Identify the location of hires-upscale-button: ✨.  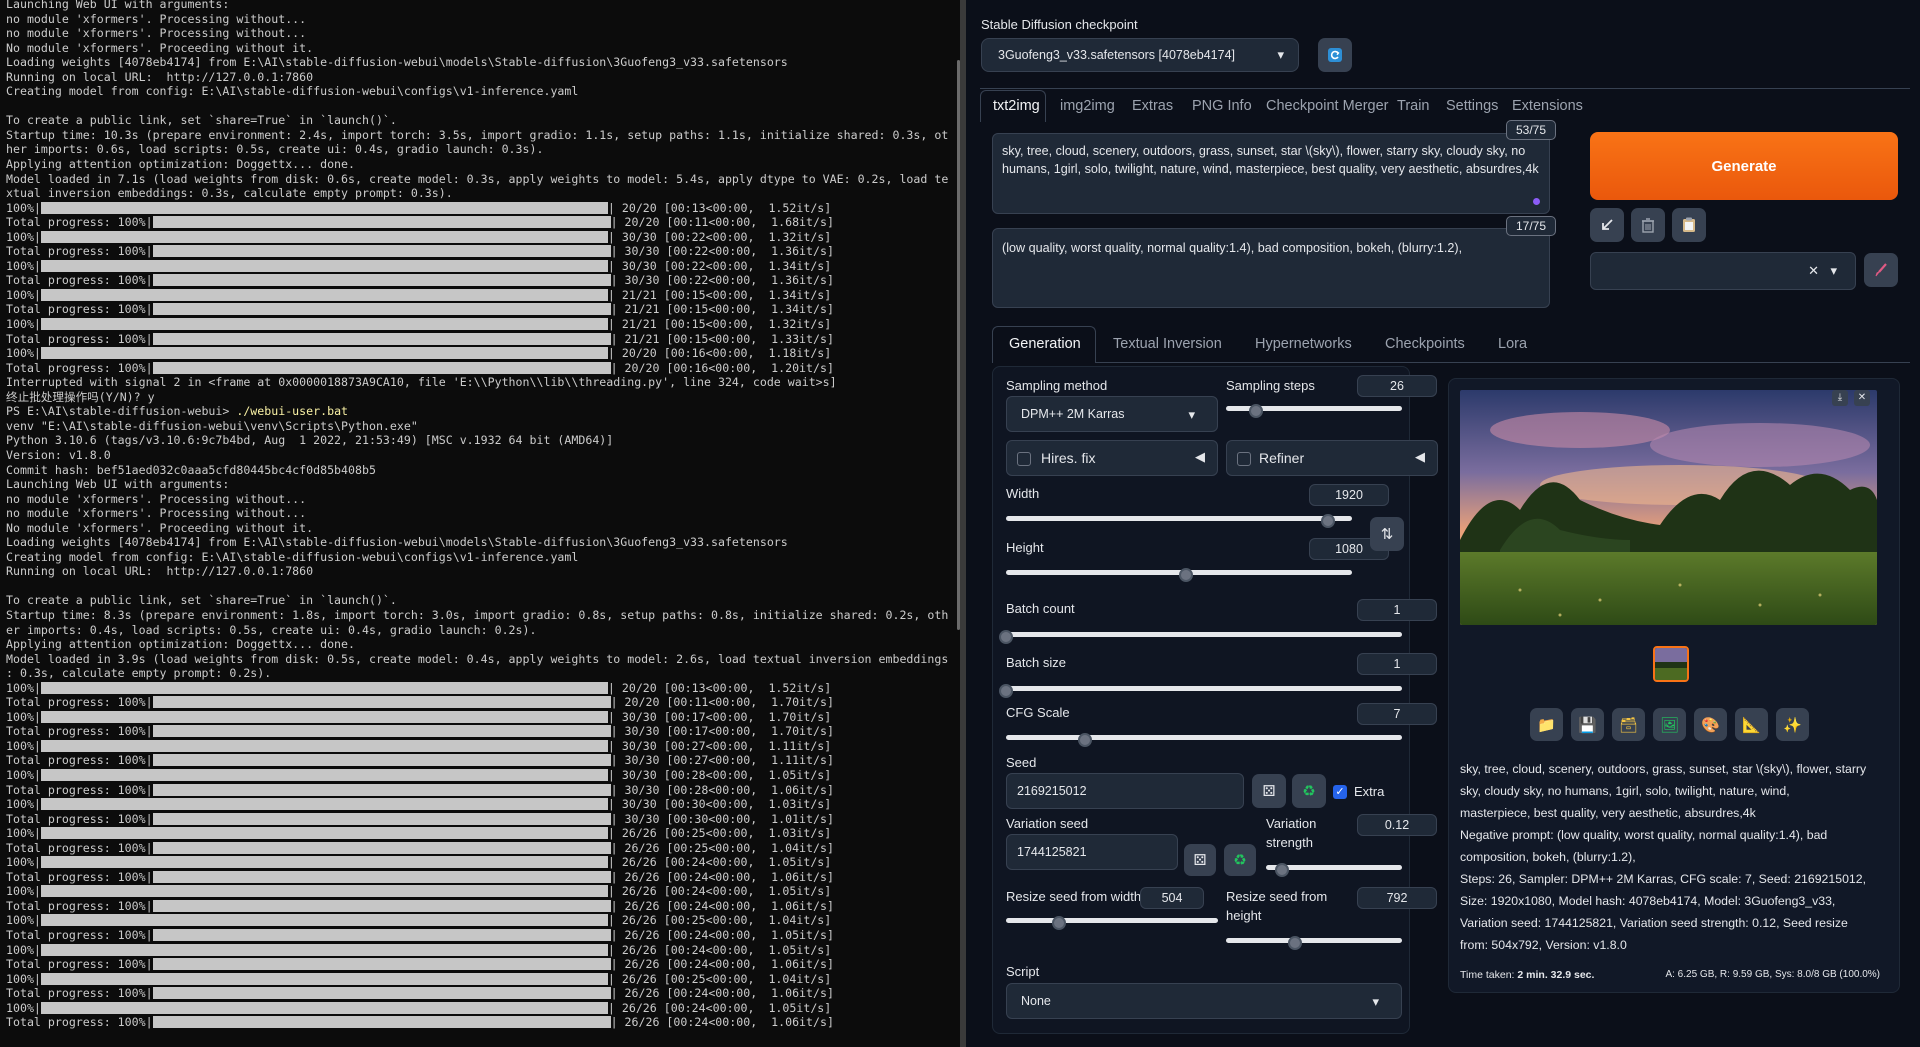
(1792, 724).